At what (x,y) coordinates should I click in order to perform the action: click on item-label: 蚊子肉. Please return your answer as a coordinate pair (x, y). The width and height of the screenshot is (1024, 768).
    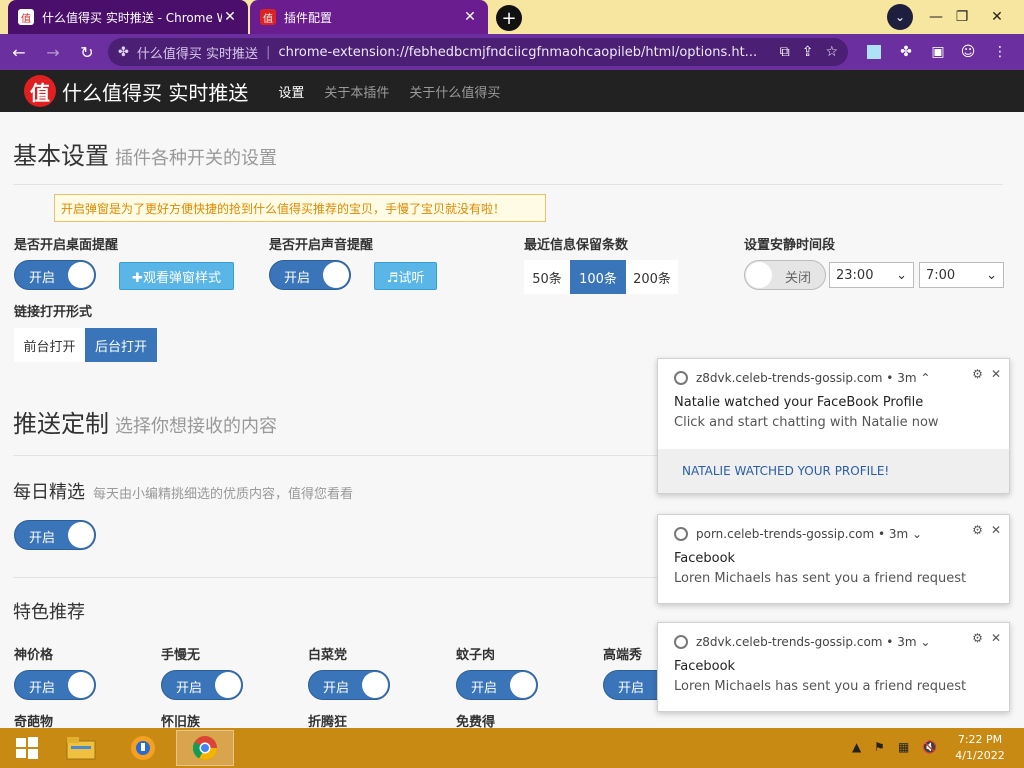
    Looking at the image, I should click on (476, 655).